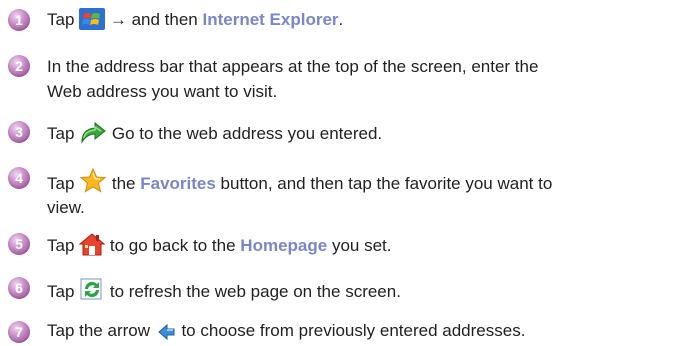 The height and width of the screenshot is (346, 684). Describe the element at coordinates (93, 132) in the screenshot. I see `go-arrow-icon` at that location.